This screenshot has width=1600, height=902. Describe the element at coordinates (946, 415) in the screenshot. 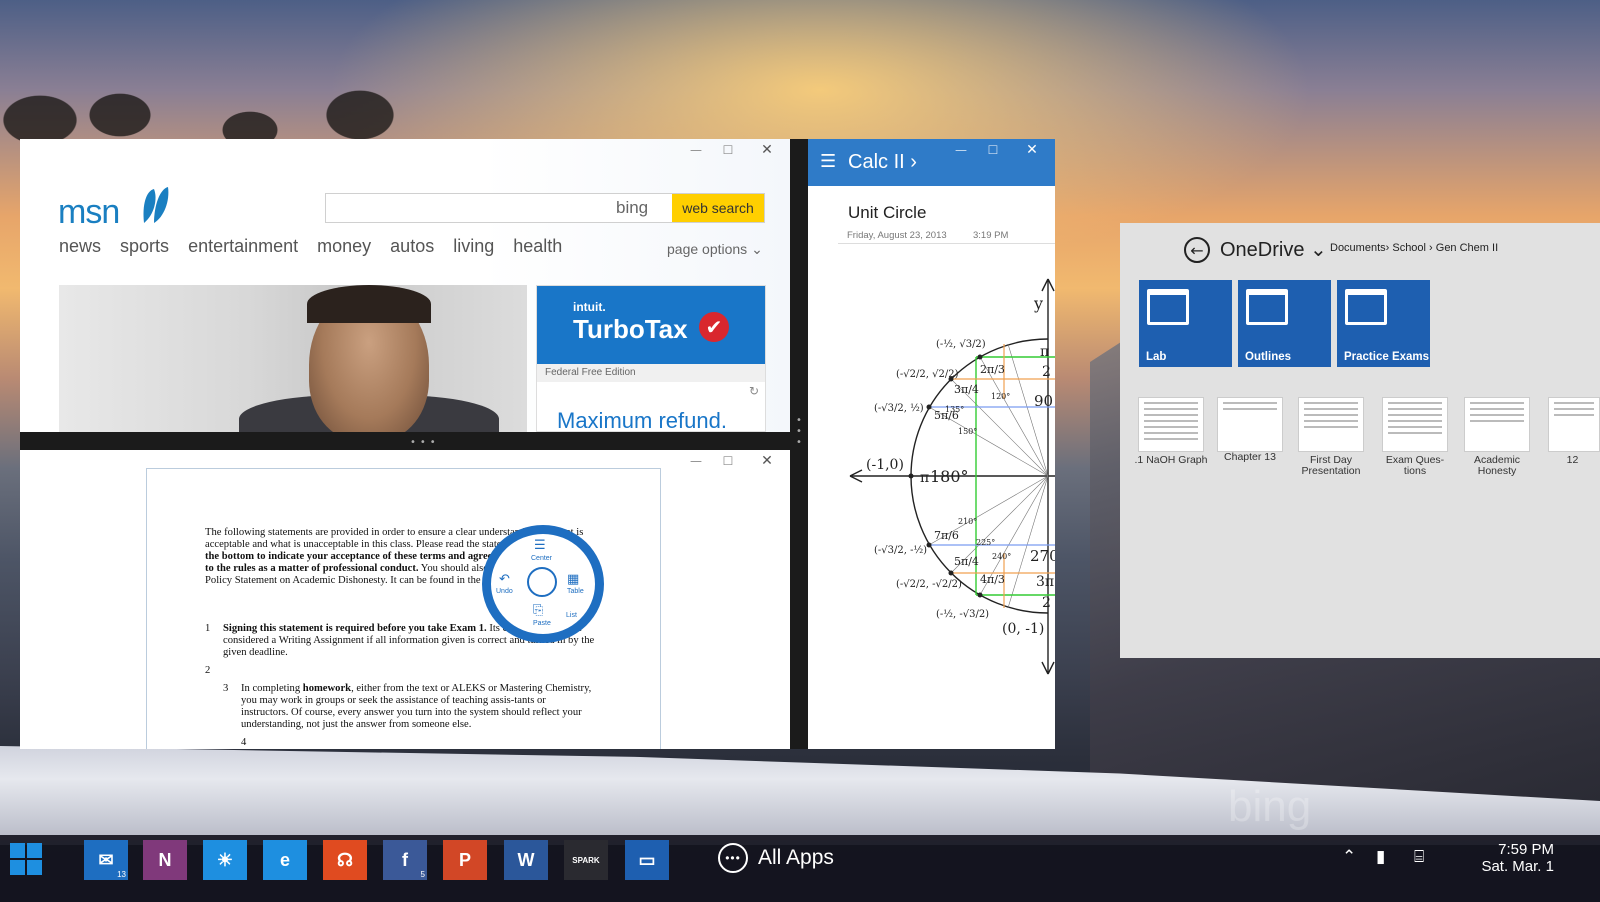

I see `frac-5pi-6: 5π/6` at that location.